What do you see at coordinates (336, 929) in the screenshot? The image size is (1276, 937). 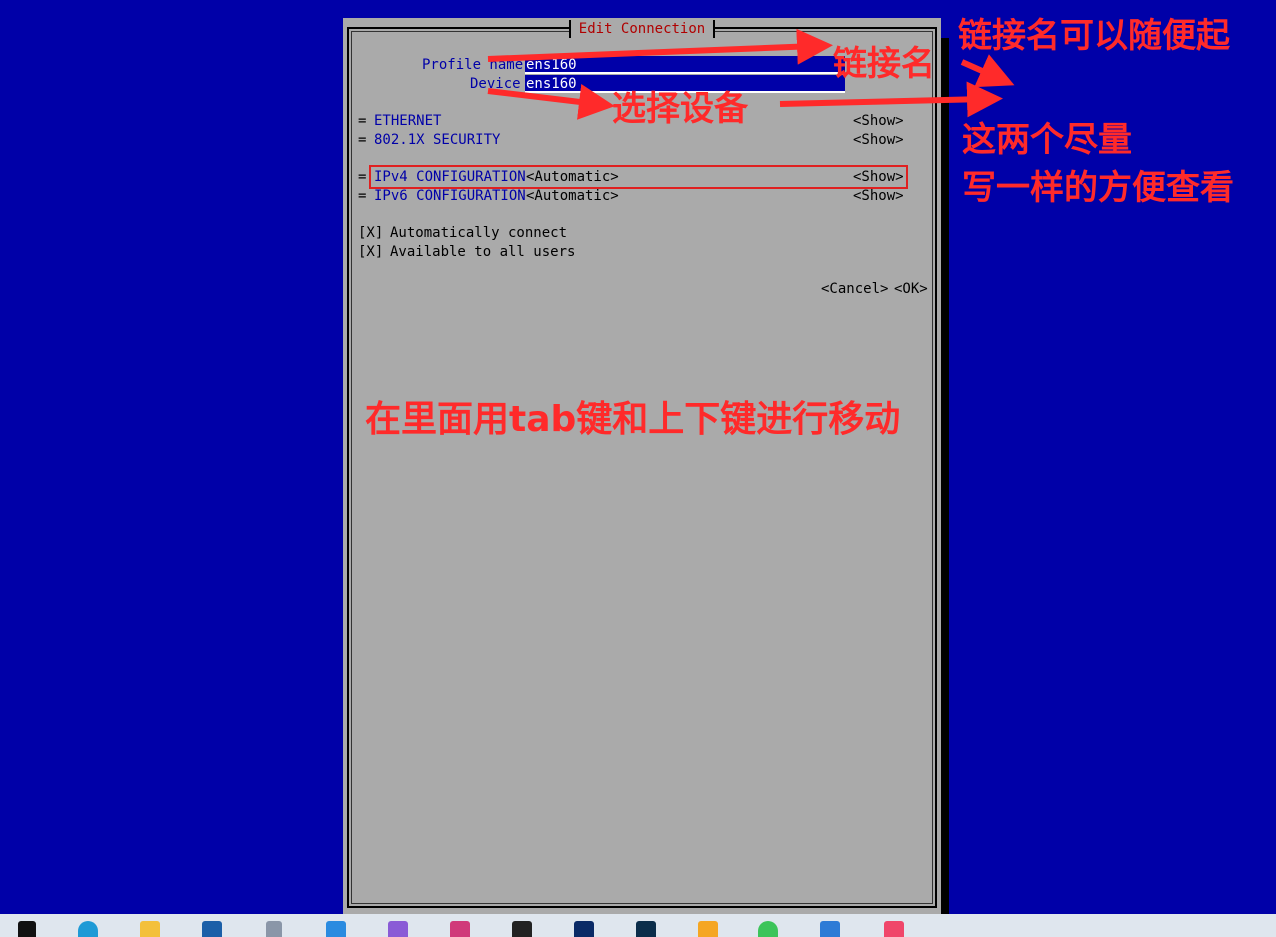 I see `vscode-icon` at bounding box center [336, 929].